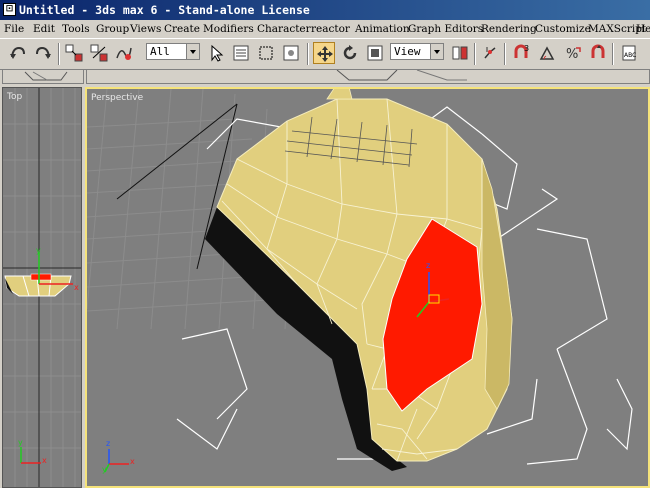  I want to click on app-icon: ⊡, so click(9, 9).